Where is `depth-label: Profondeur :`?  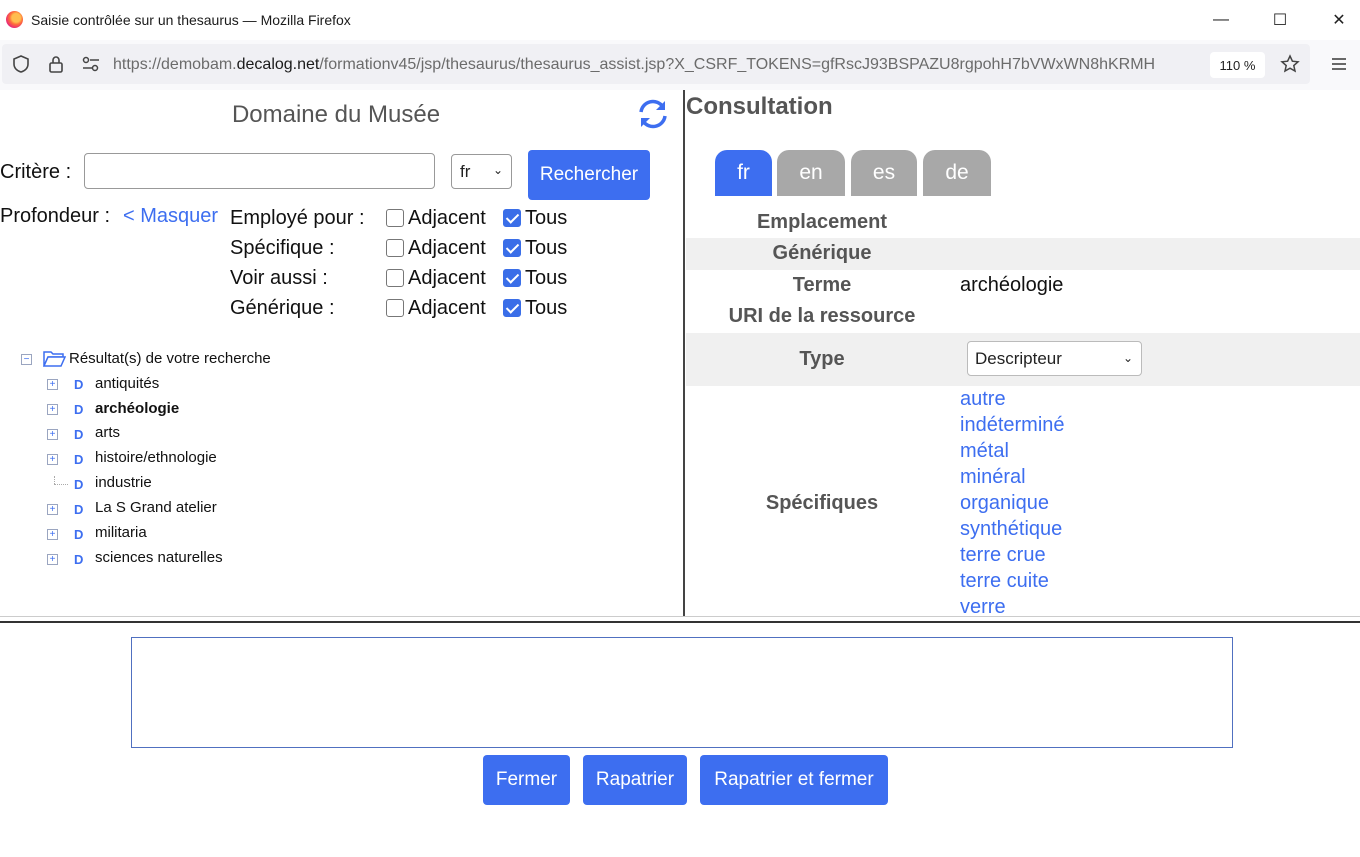
depth-label: Profondeur : is located at coordinates (55, 216).